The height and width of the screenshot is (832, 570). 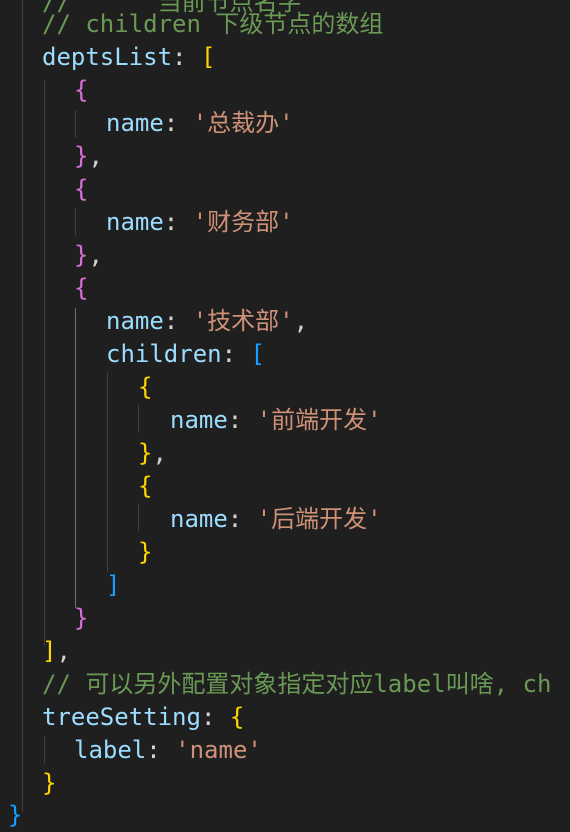 What do you see at coordinates (319, 420) in the screenshot?
I see `string-value: '前端开发'` at bounding box center [319, 420].